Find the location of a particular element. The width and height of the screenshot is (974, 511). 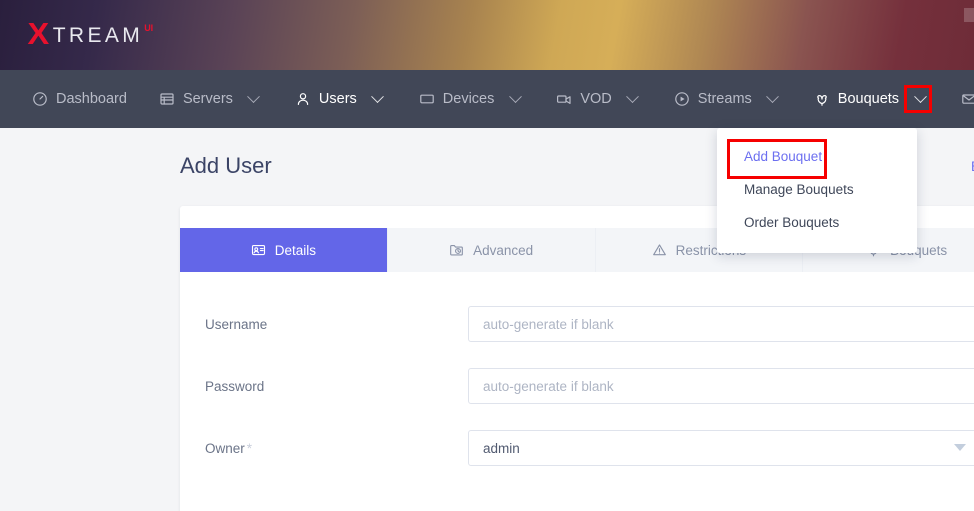

nav-item-bouquets: Bouquets is located at coordinates (871, 99).